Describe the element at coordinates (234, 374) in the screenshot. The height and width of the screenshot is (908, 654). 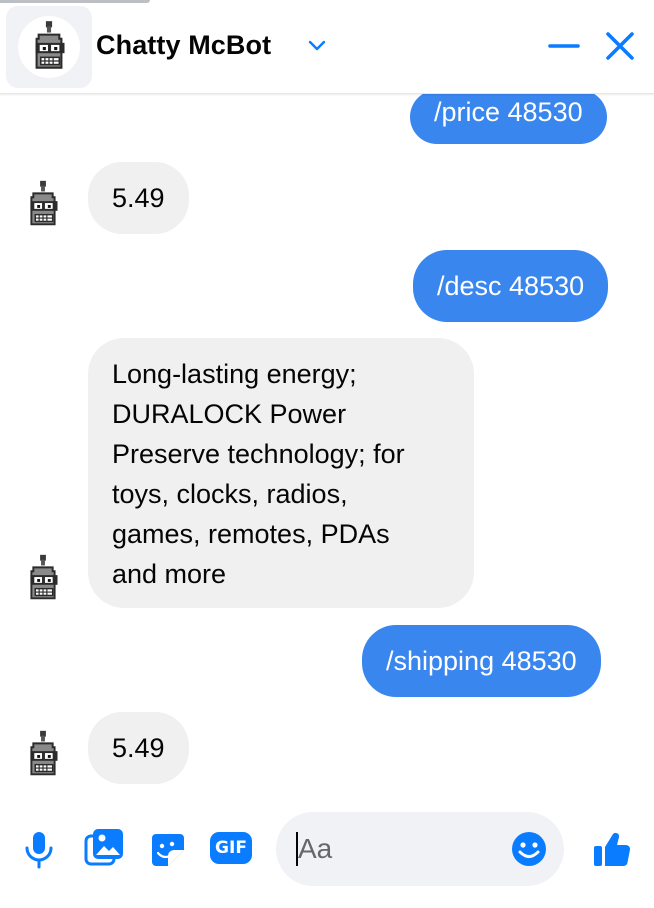
I see `message-line: Long-lasting energy;` at that location.